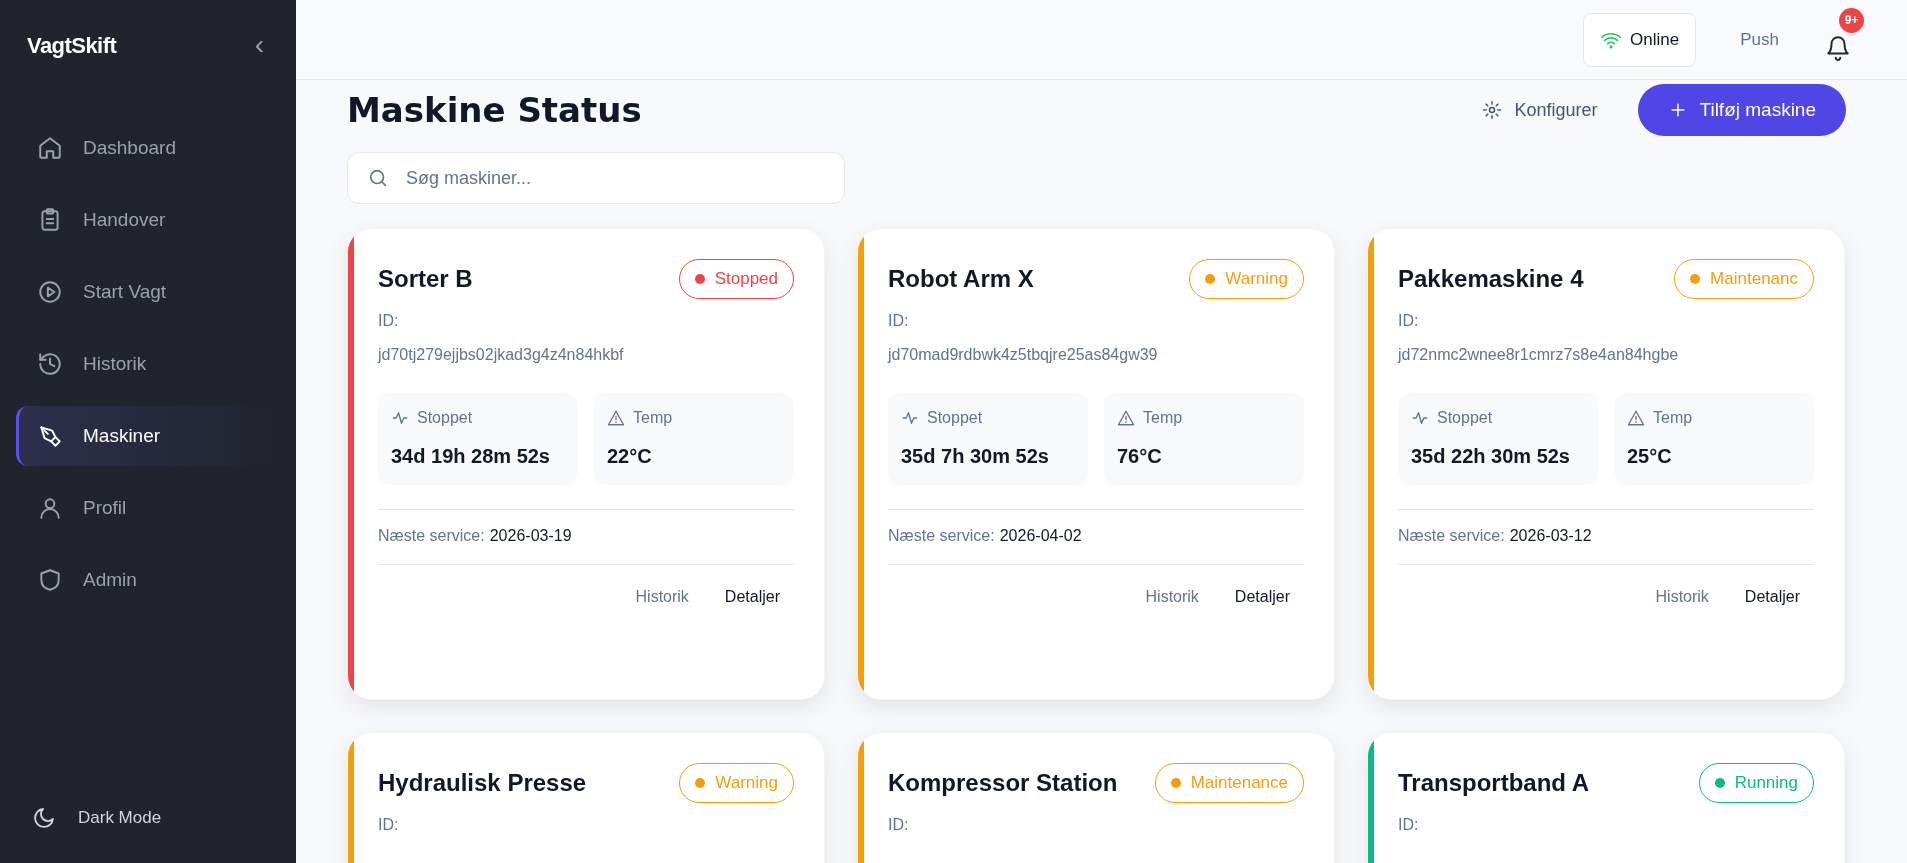 The image size is (1907, 863). What do you see at coordinates (50, 364) in the screenshot?
I see `history-icon` at bounding box center [50, 364].